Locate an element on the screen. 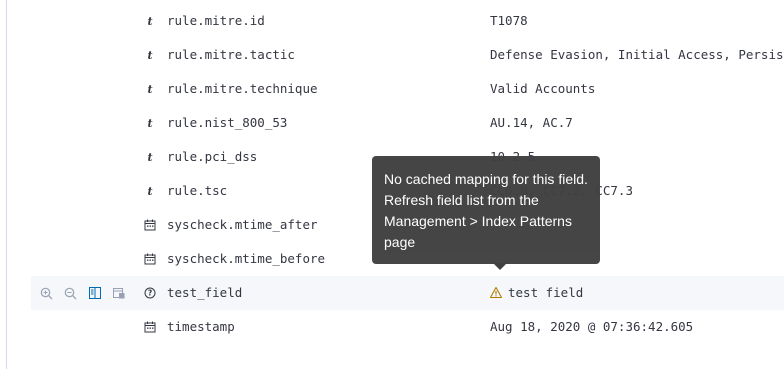 This screenshot has width=784, height=369. field-value: Valid Accounts is located at coordinates (543, 88).